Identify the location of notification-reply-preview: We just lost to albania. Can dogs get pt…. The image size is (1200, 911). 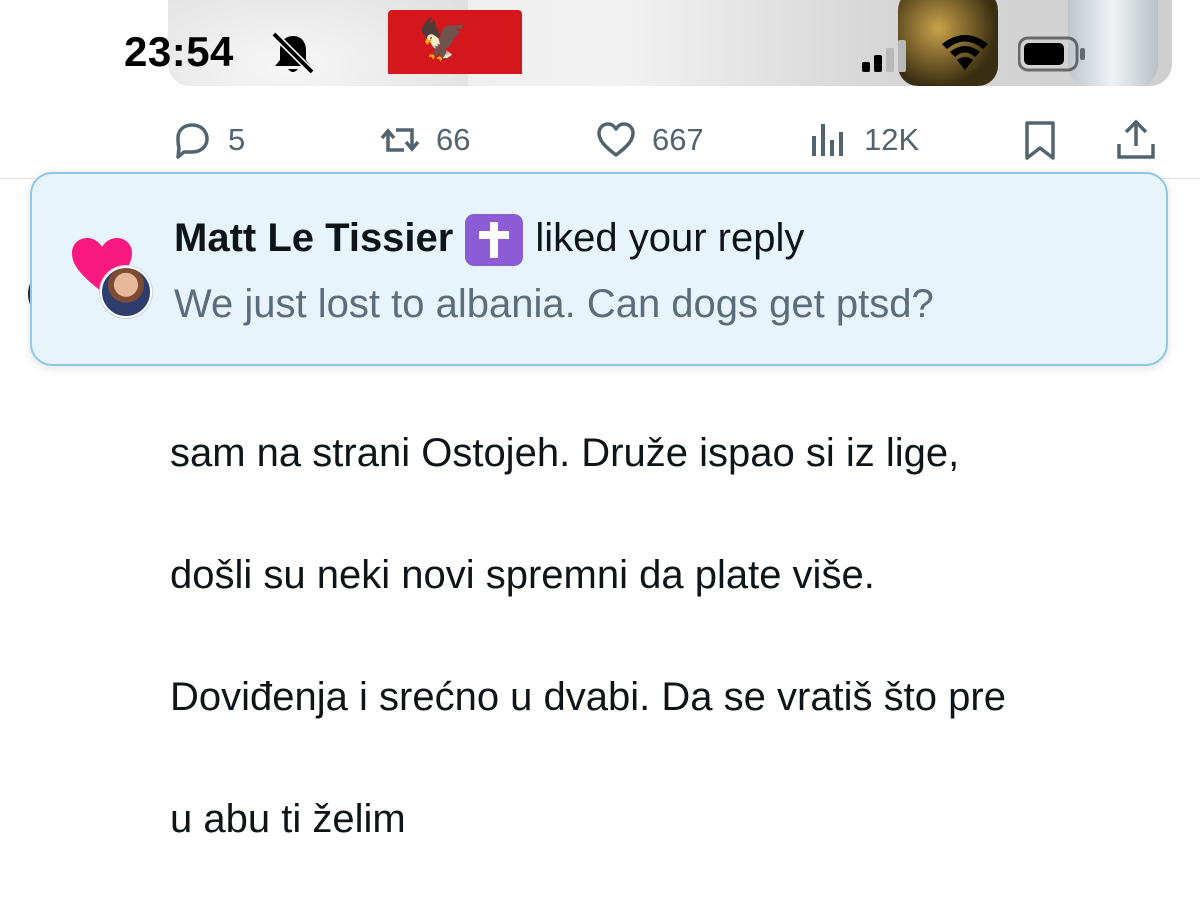
(554, 304).